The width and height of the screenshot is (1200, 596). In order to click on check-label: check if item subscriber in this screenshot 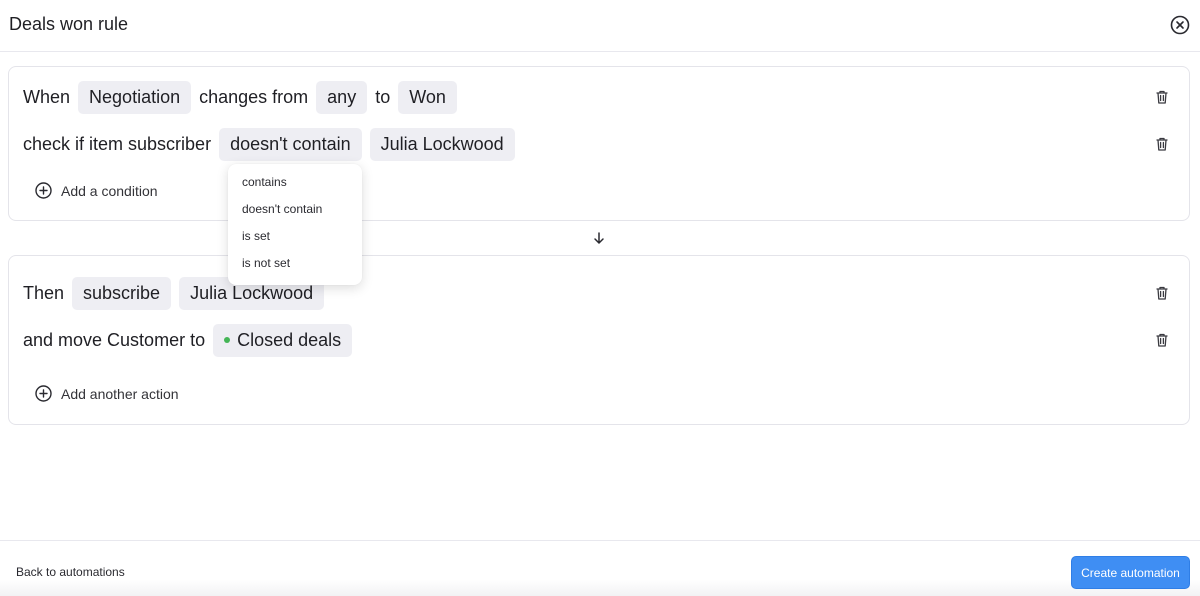, I will do `click(117, 143)`.